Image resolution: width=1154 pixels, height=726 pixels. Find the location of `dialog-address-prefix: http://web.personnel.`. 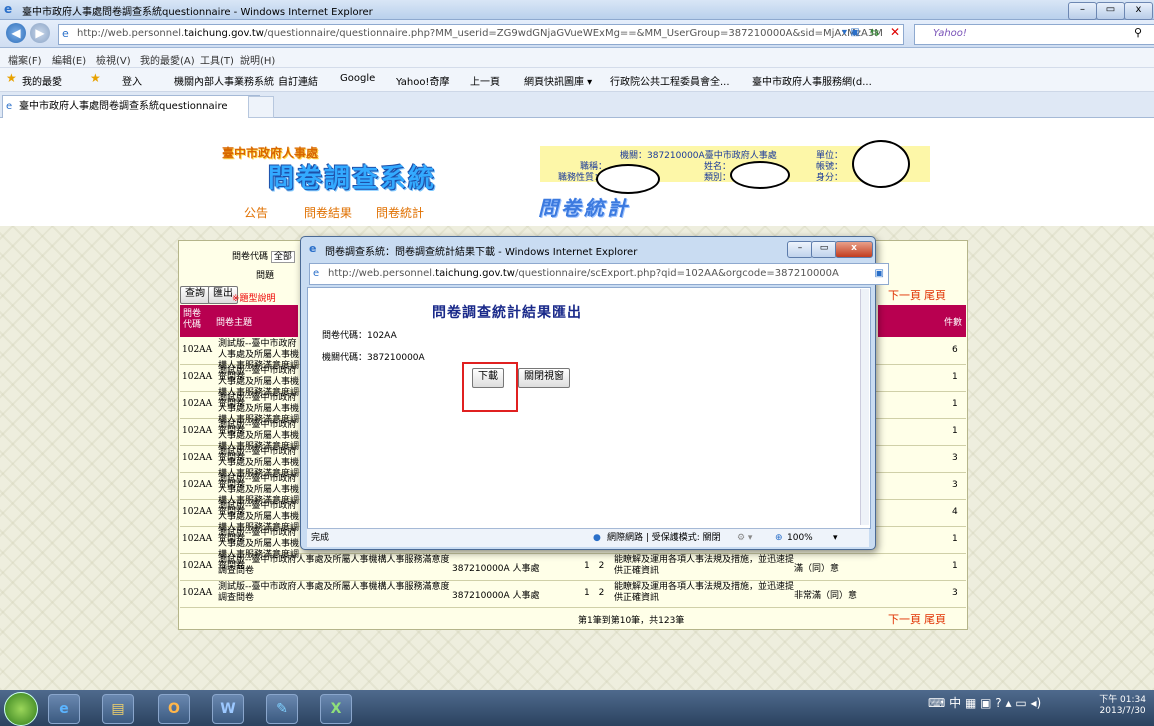

dialog-address-prefix: http://web.personnel. is located at coordinates (382, 273).